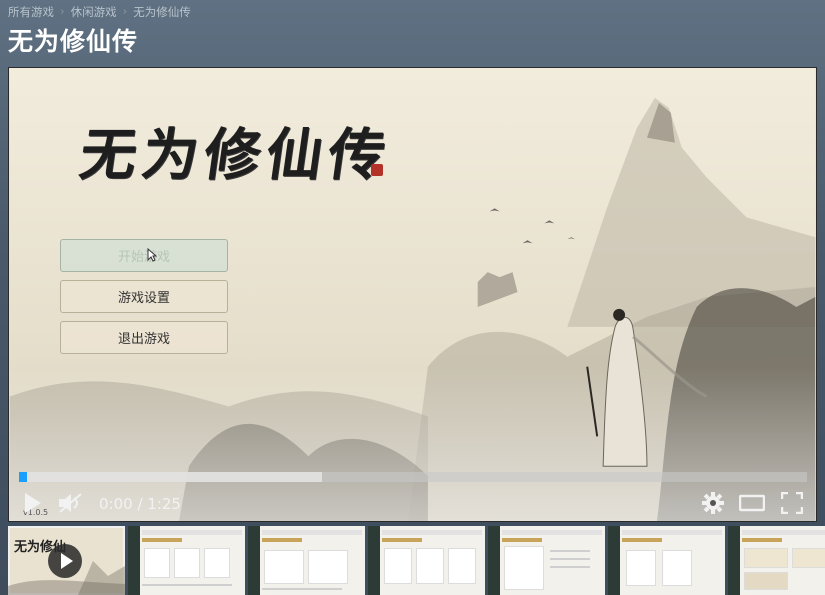 The width and height of the screenshot is (825, 595). Describe the element at coordinates (152, 255) in the screenshot. I see `mouse-cursor-icon` at that location.